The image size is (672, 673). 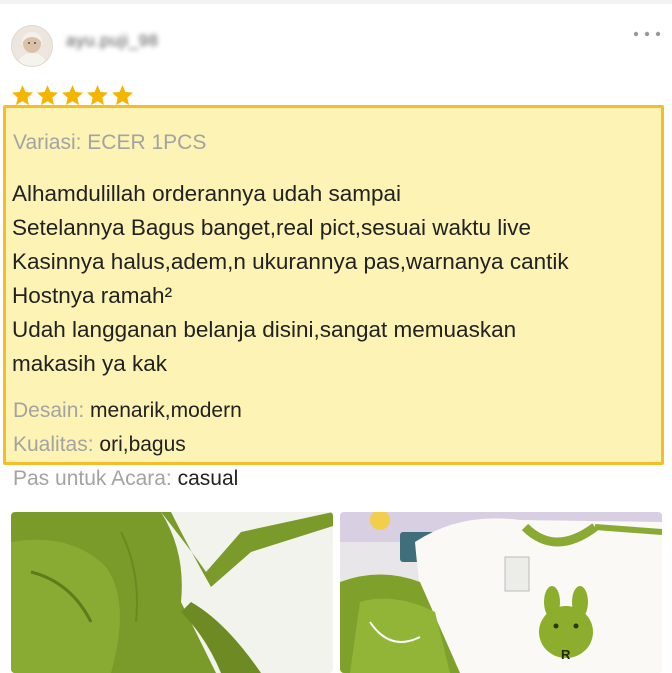 What do you see at coordinates (648, 34) in the screenshot?
I see `more-dots-icon` at bounding box center [648, 34].